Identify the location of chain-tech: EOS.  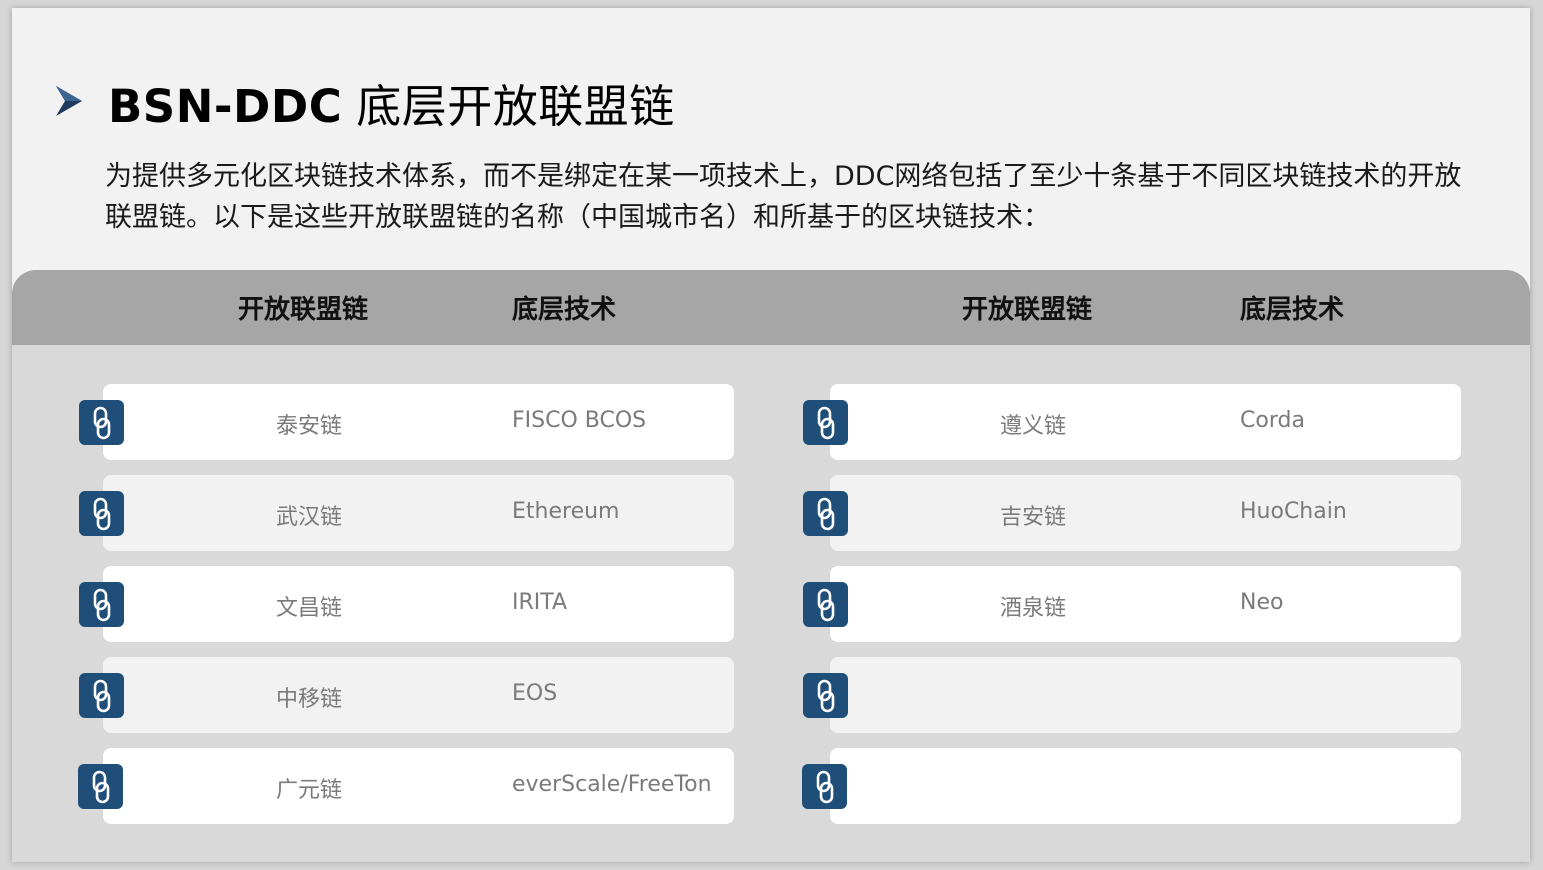
(535, 693).